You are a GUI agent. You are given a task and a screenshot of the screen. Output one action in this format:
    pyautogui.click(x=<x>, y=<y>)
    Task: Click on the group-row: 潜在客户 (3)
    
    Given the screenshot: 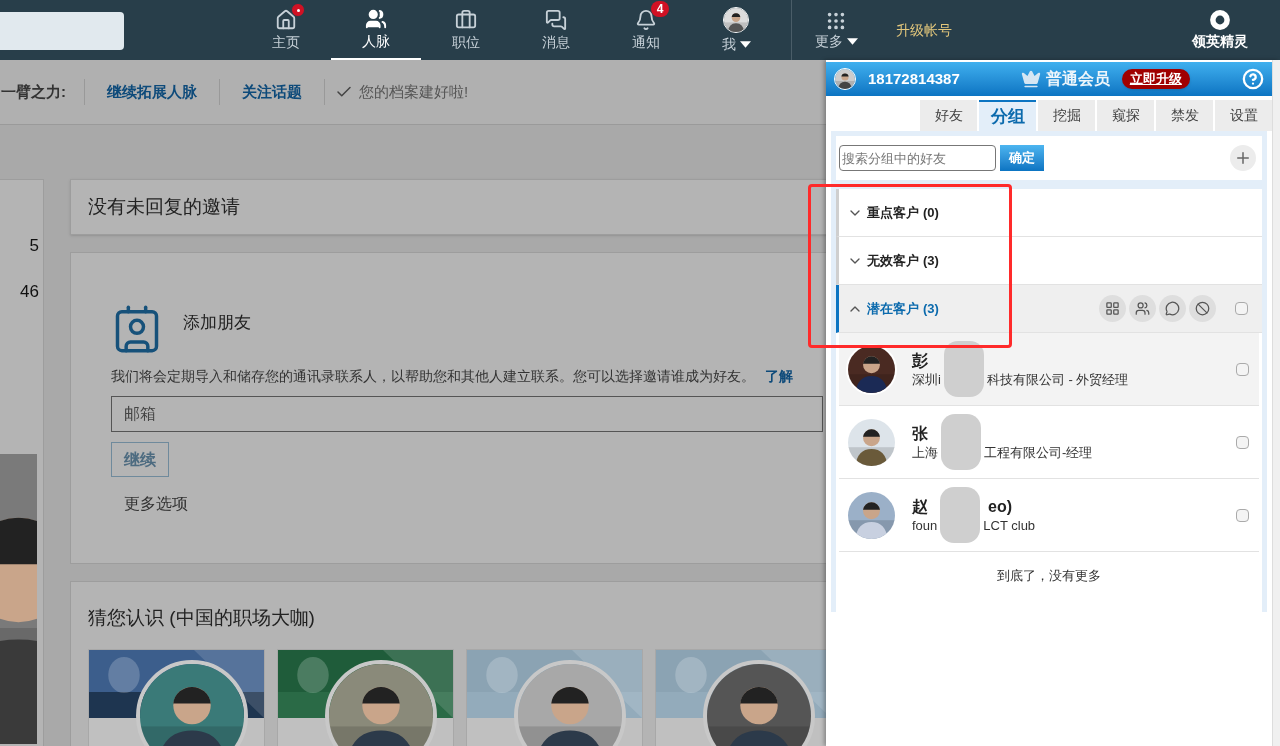 What is the action you would take?
    pyautogui.click(x=1049, y=309)
    